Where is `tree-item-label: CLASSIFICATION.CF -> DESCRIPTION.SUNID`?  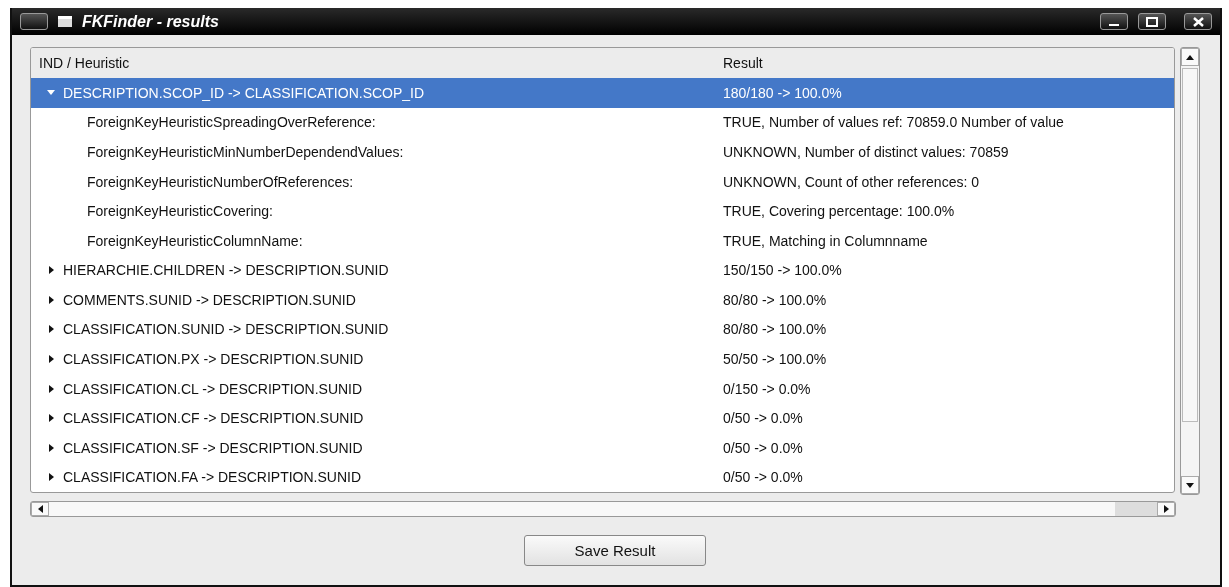 tree-item-label: CLASSIFICATION.CF -> DESCRIPTION.SUNID is located at coordinates (213, 418).